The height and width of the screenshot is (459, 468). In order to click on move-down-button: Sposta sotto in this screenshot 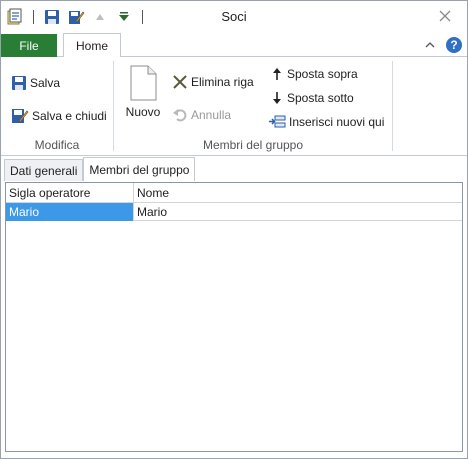, I will do `click(312, 98)`.